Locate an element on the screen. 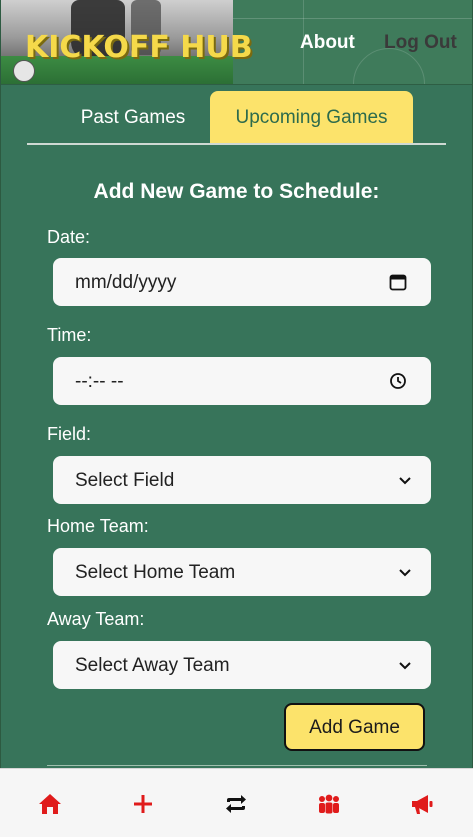 The width and height of the screenshot is (473, 837). date-placeholder: mm/dd/yyyy is located at coordinates (126, 282).